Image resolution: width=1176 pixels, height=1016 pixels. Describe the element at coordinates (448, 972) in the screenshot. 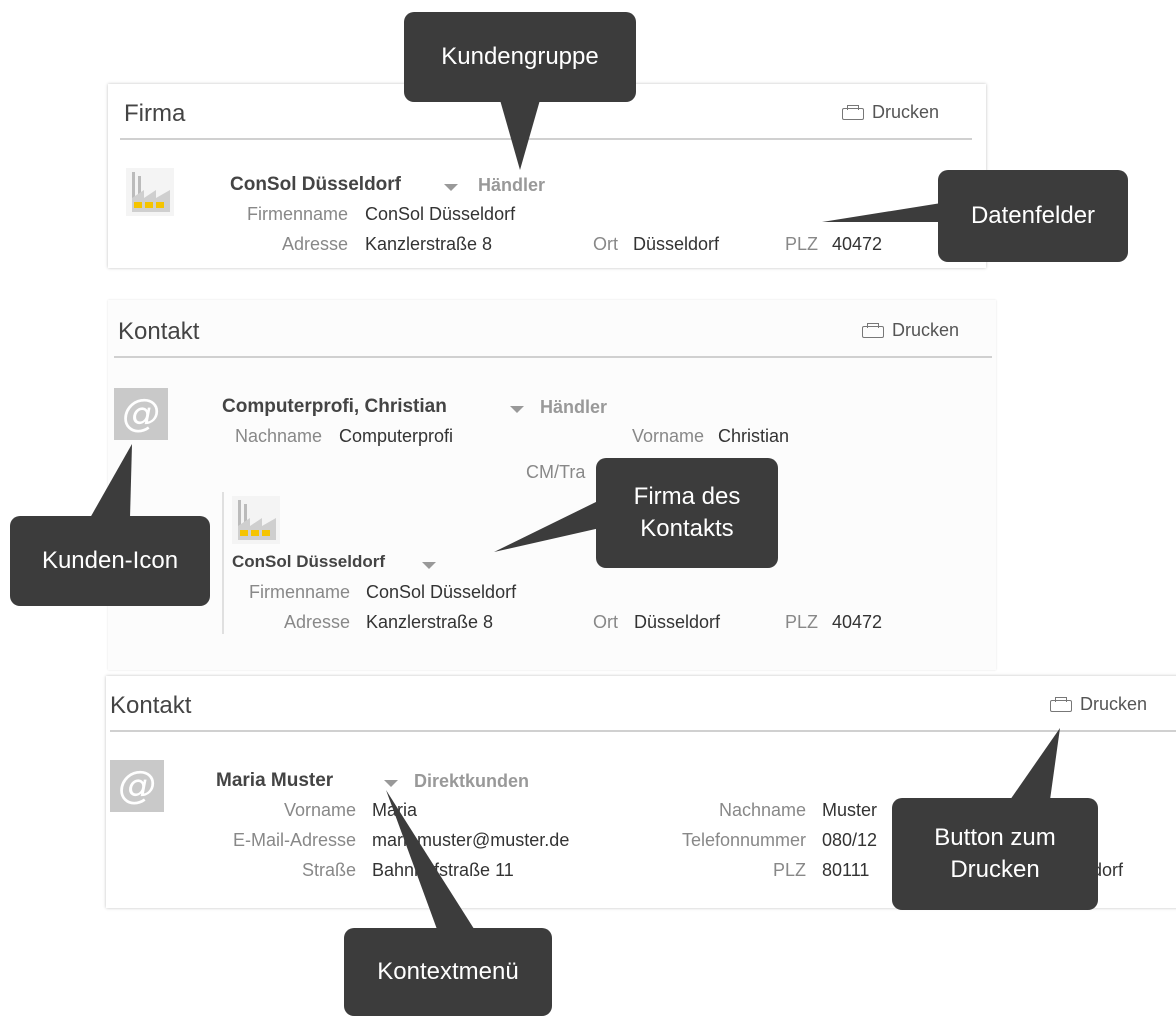

I see `callout-kontextmenue: Kontextmenü` at that location.